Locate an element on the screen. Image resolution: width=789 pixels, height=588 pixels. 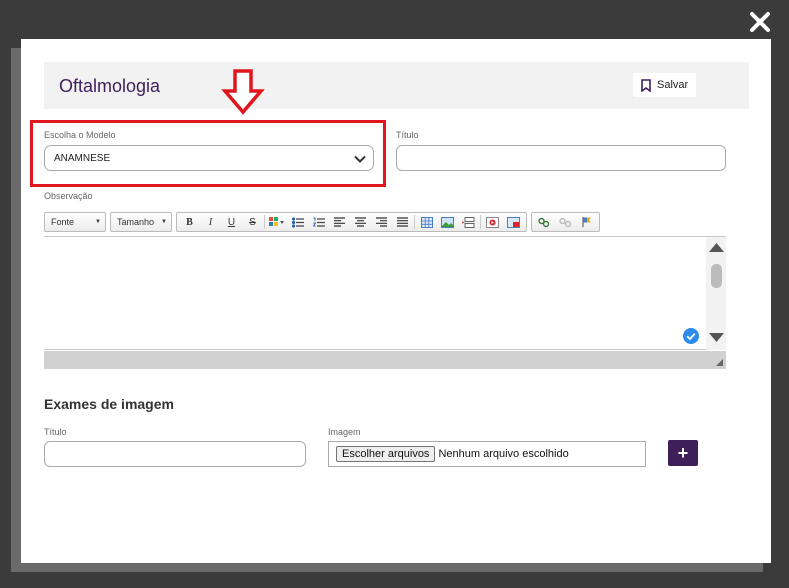
modal-header: Oftalmologia Salvar is located at coordinates (396, 85).